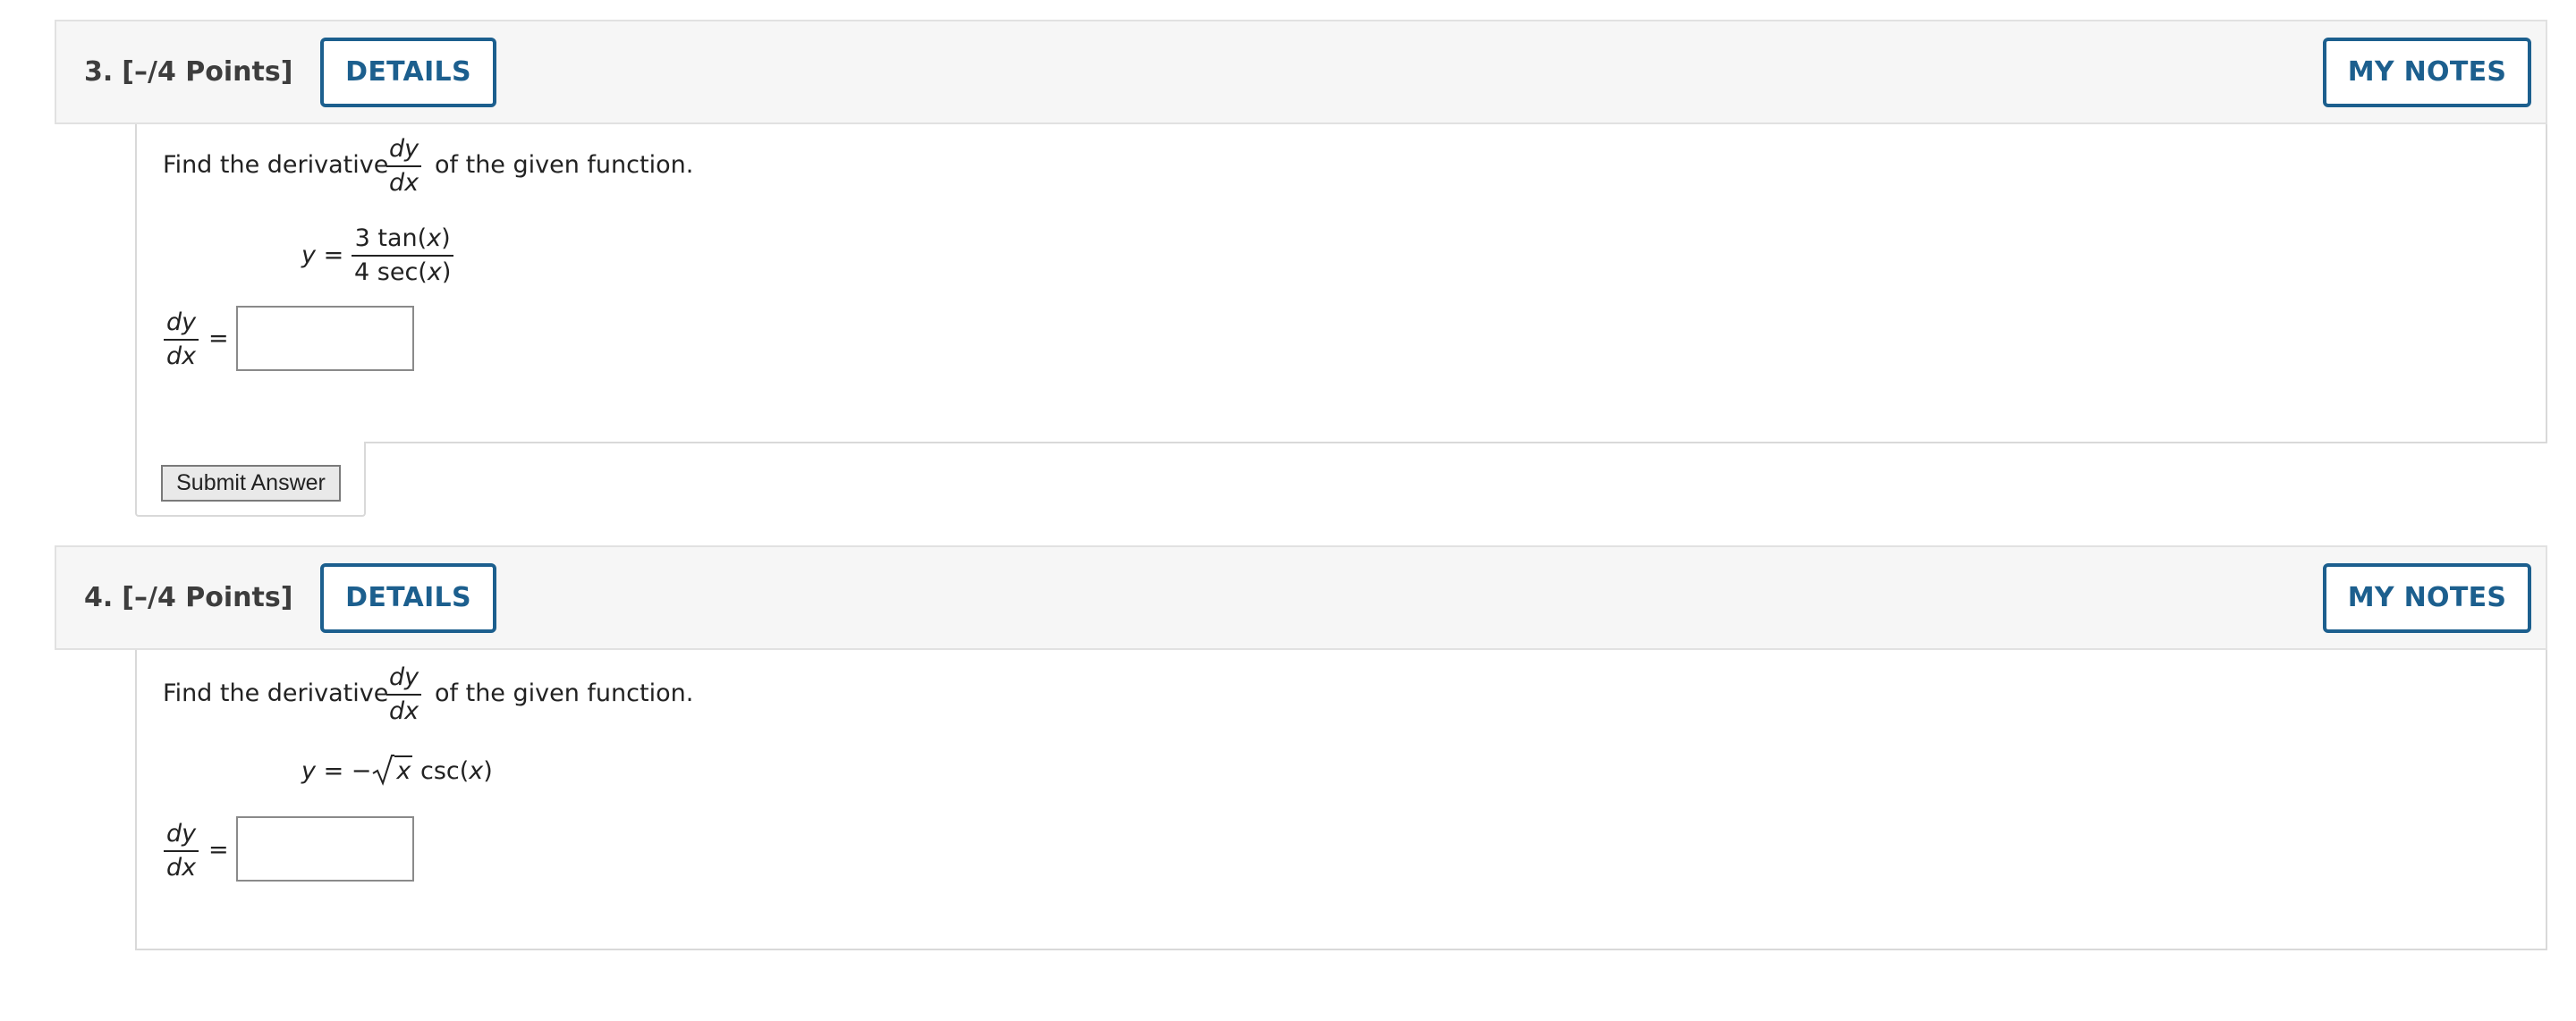  What do you see at coordinates (446, 238) in the screenshot?
I see `numerator-close: )` at bounding box center [446, 238].